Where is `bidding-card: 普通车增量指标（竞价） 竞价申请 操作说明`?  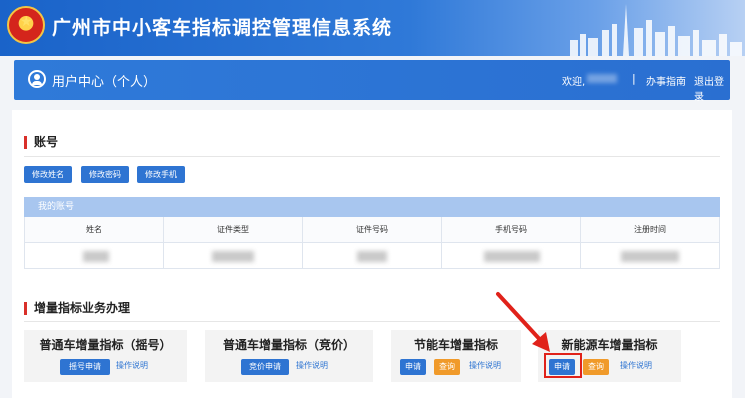 bidding-card: 普通车增量指标（竞价） 竞价申请 操作说明 is located at coordinates (289, 356).